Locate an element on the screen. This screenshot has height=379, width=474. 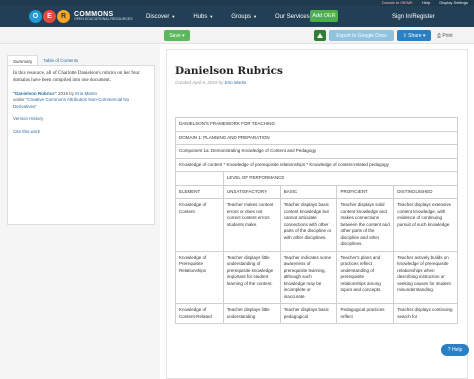
table-cell: LEVEL OF PERFORMANCE is located at coordinates (340, 178).